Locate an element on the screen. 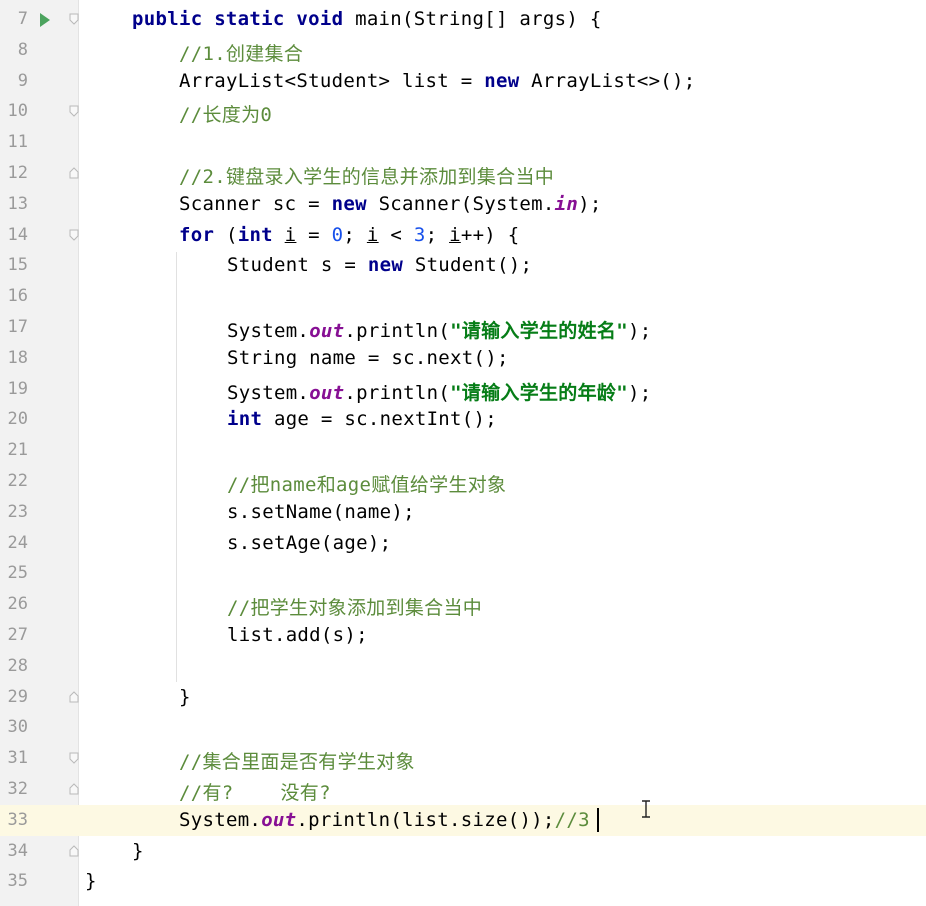 The width and height of the screenshot is (926, 906). run-icon is located at coordinates (45, 20).